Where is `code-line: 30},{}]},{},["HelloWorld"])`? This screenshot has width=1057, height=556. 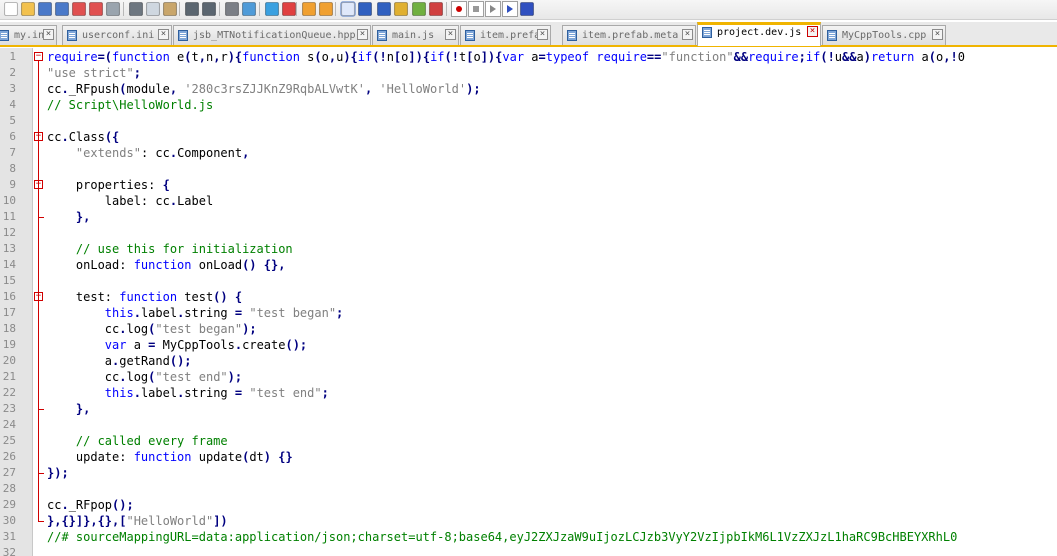 code-line: 30},{}]},{},["HelloWorld"]) is located at coordinates (528, 521).